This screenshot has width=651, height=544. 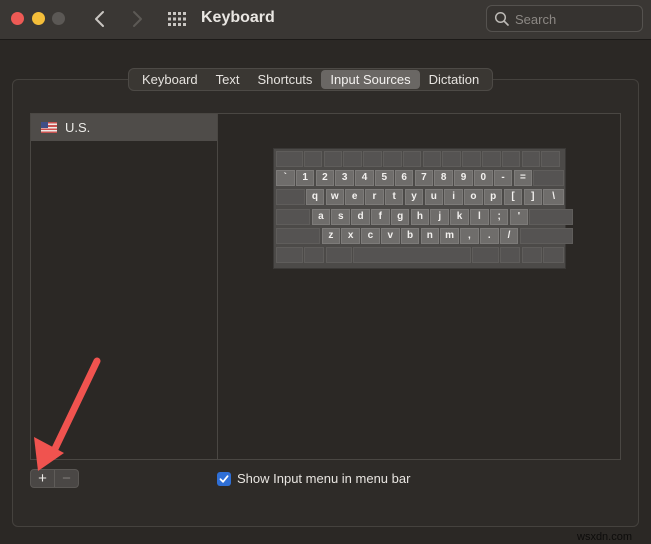 I want to click on key-4: 4, so click(x=364, y=178).